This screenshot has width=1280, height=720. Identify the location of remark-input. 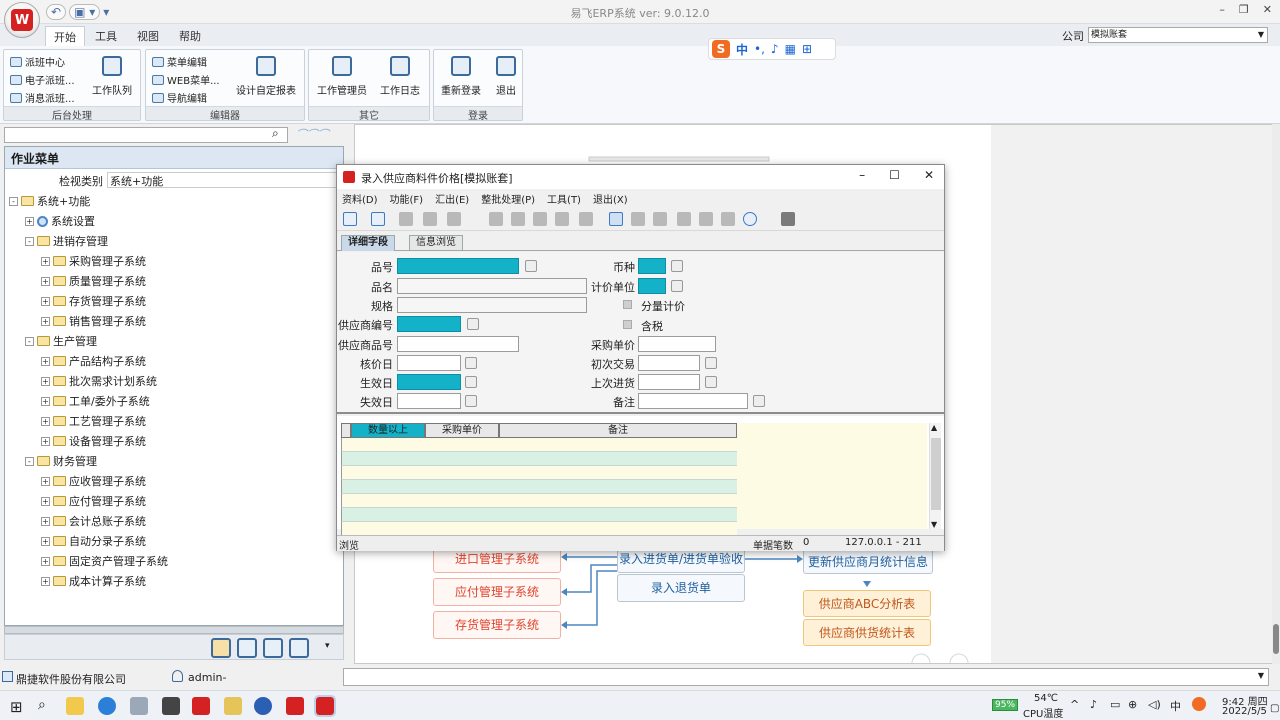
(693, 401).